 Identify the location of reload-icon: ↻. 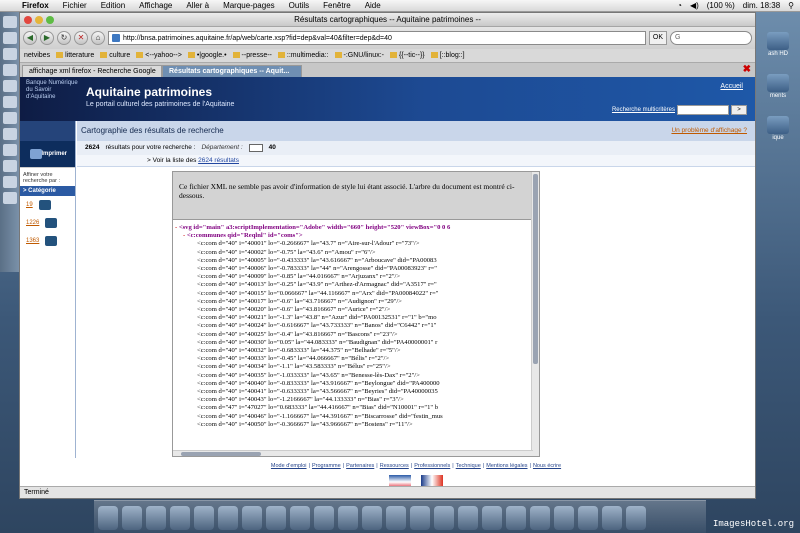
(64, 38).